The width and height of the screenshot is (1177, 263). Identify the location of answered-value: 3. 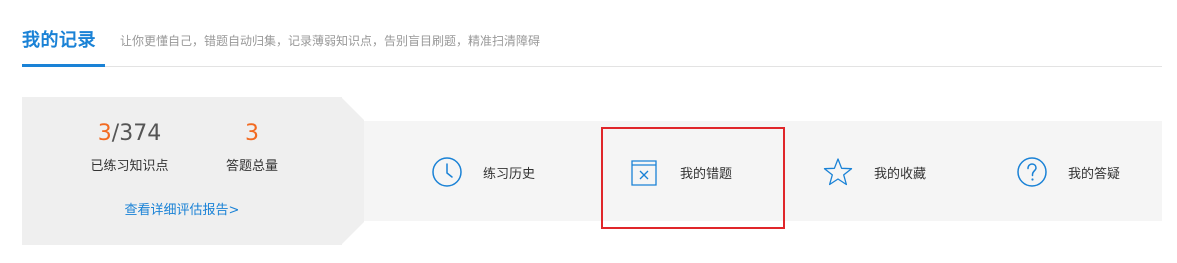
(252, 133).